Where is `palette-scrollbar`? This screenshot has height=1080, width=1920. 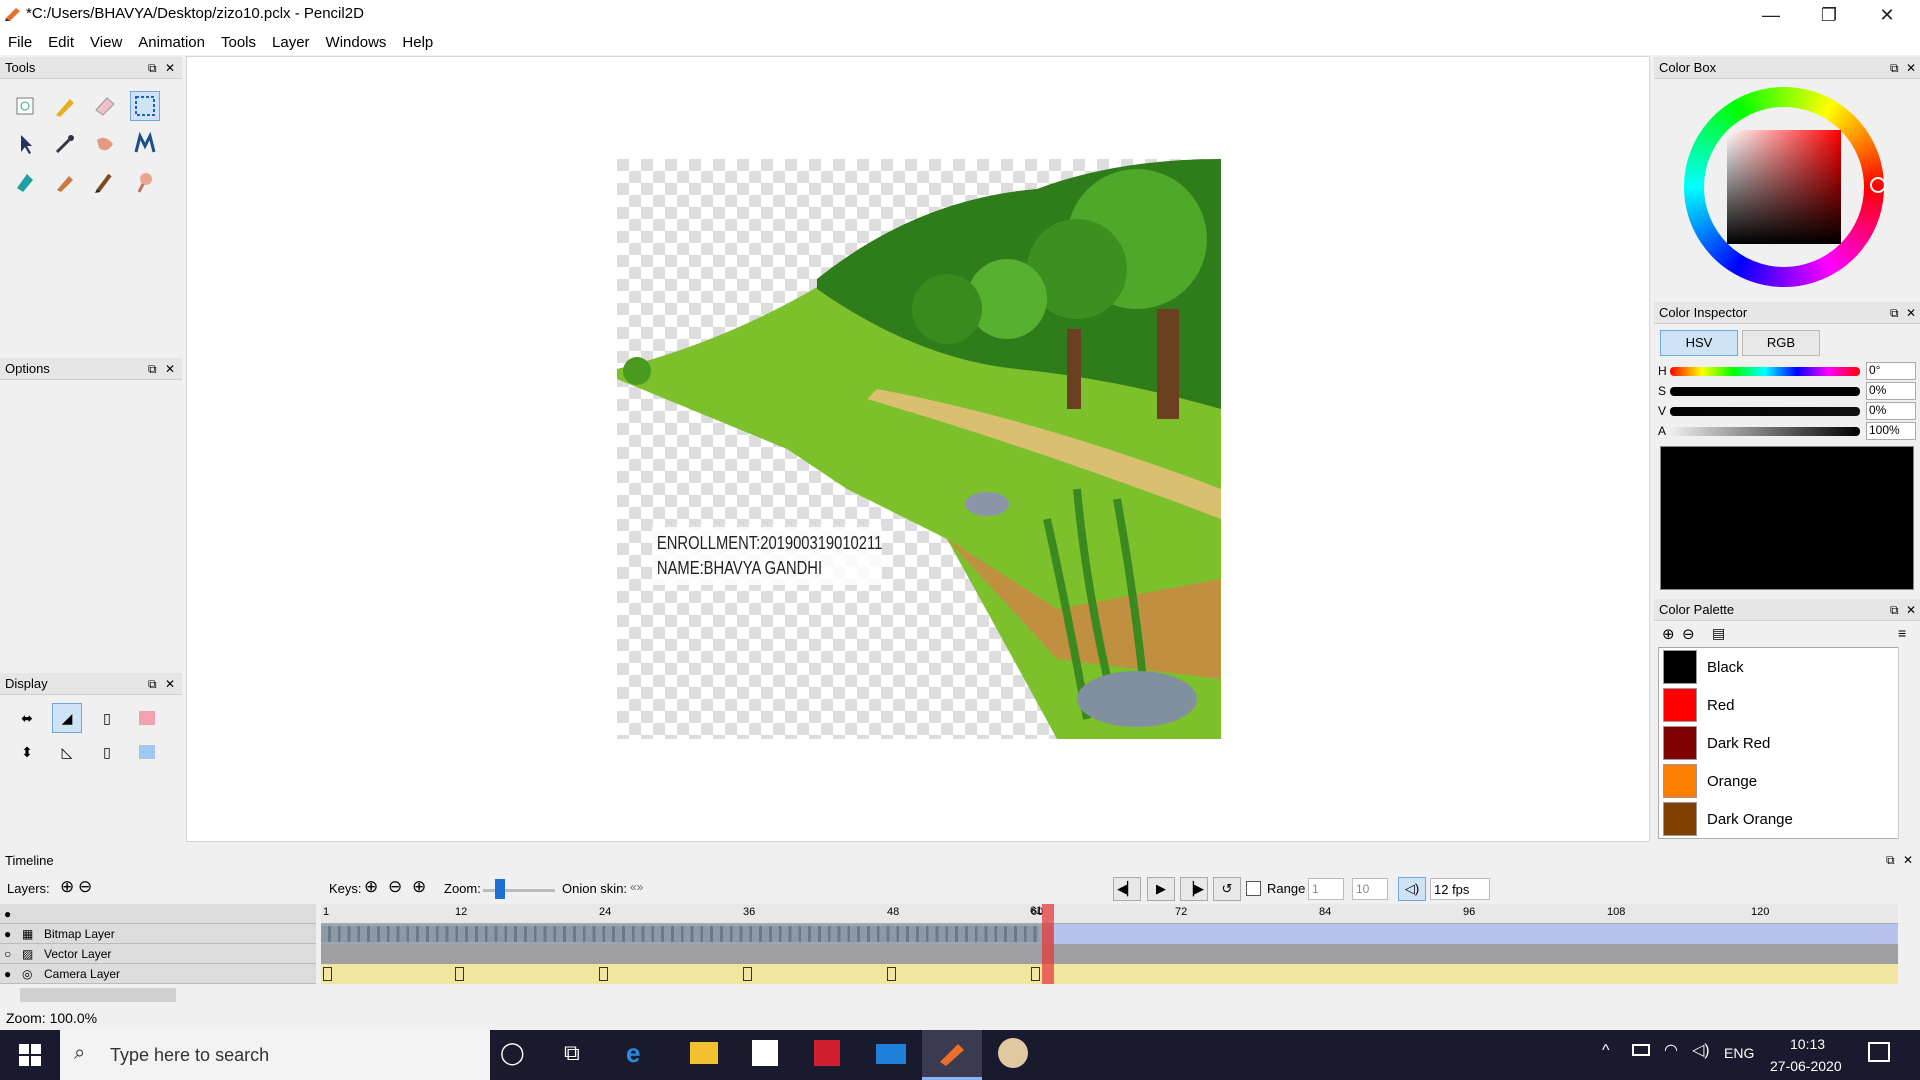 palette-scrollbar is located at coordinates (1907, 743).